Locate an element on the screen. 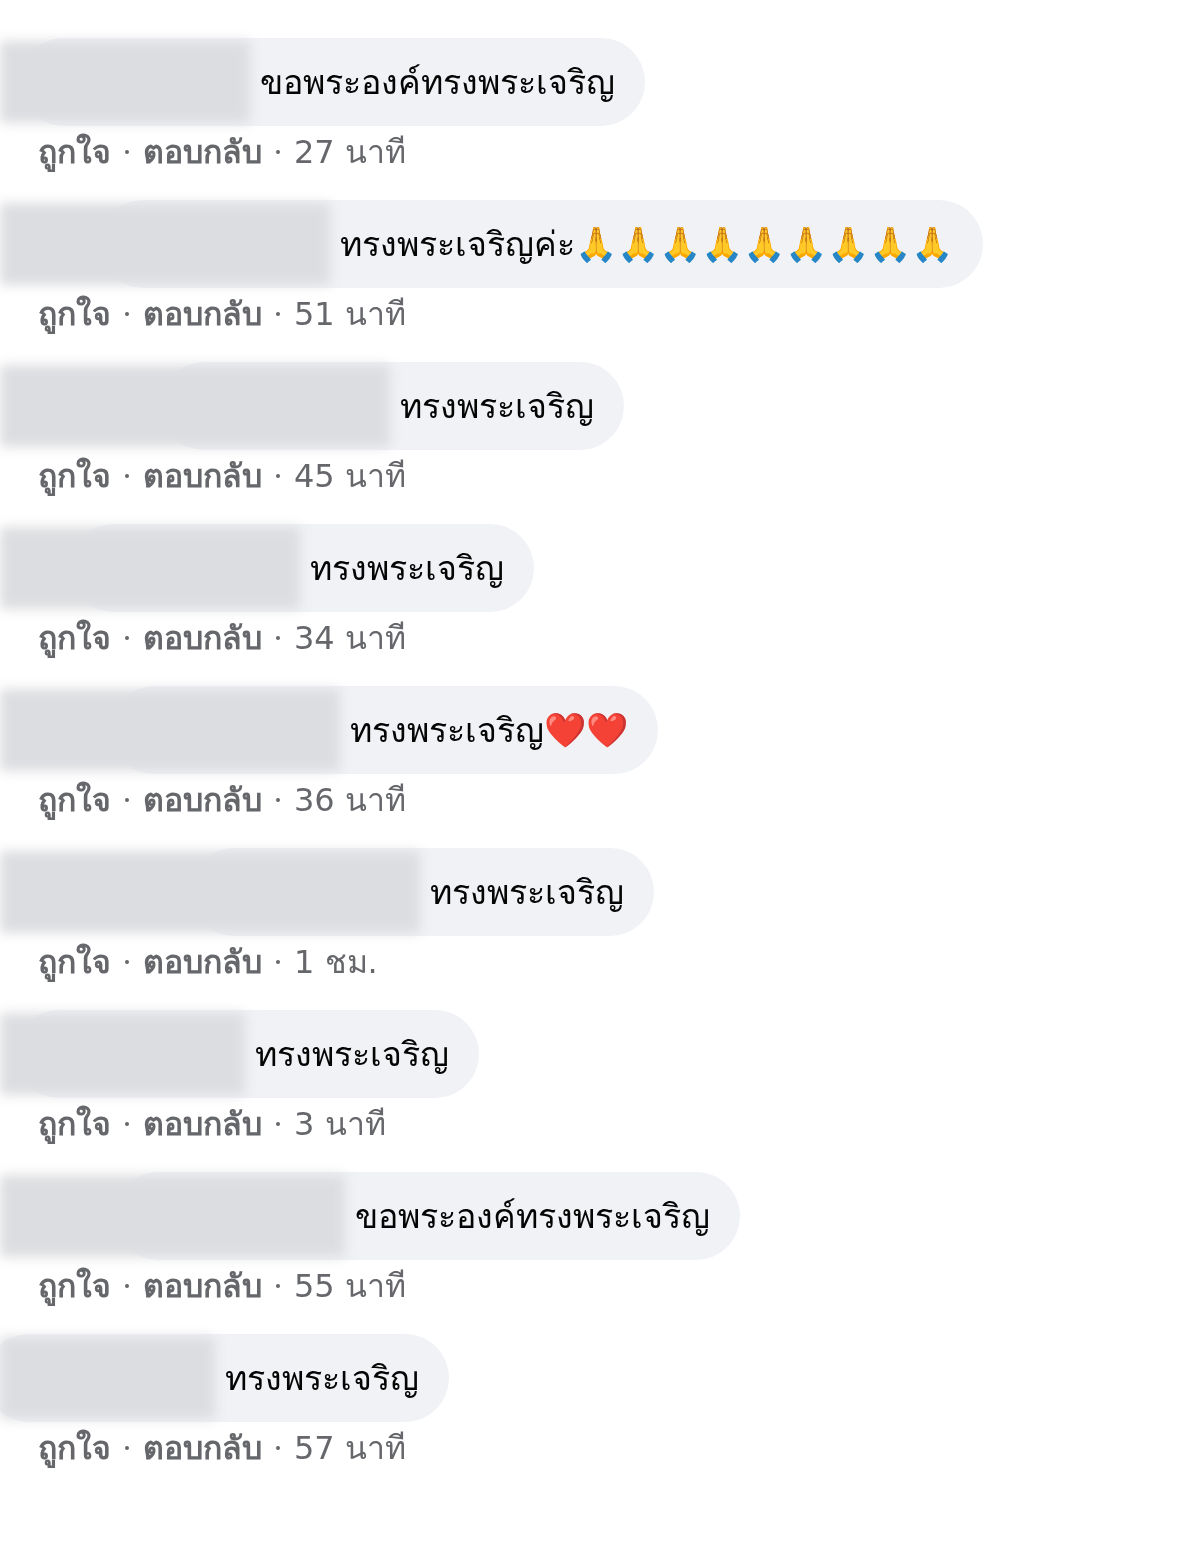  timestamp: 57 นาที is located at coordinates (350, 1448).